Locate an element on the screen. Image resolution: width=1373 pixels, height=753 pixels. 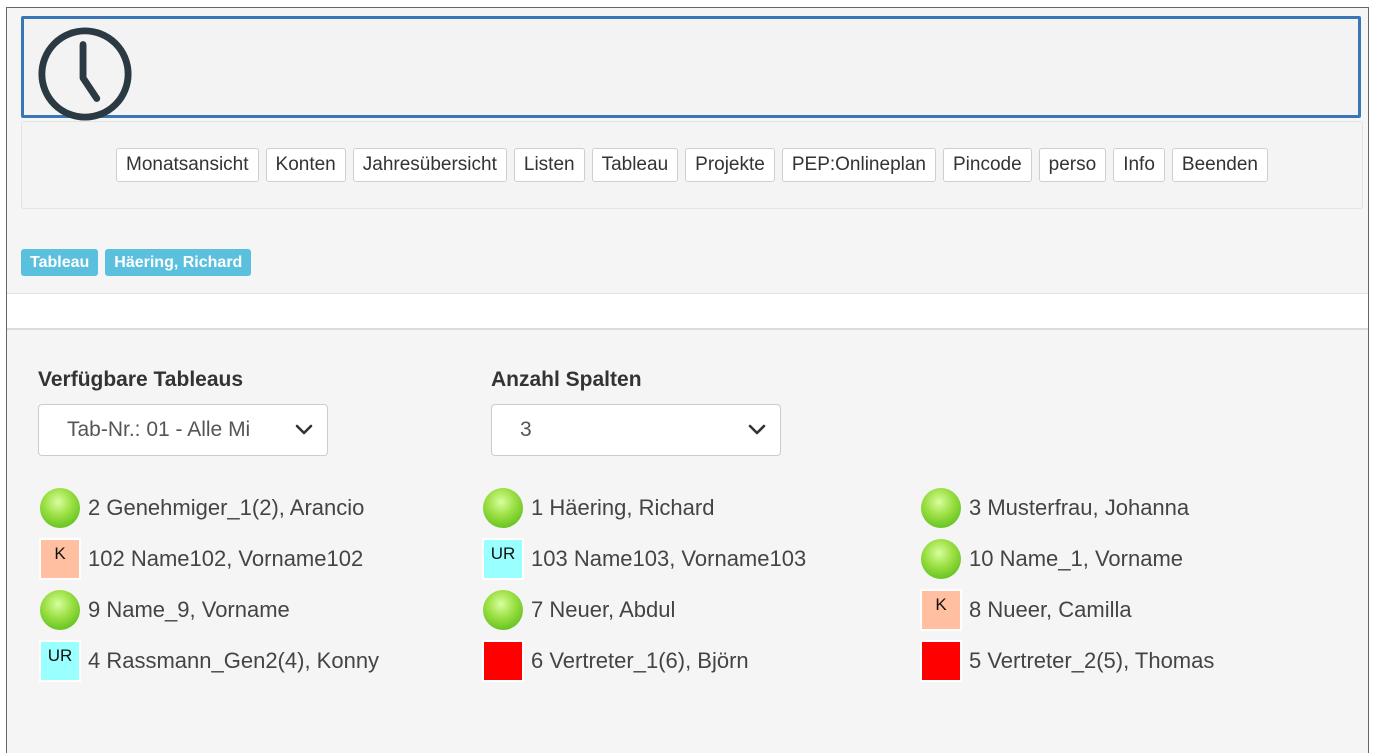
employee-entry: UR 4 Rassmann_Gen2(4), Konny is located at coordinates (208, 661).